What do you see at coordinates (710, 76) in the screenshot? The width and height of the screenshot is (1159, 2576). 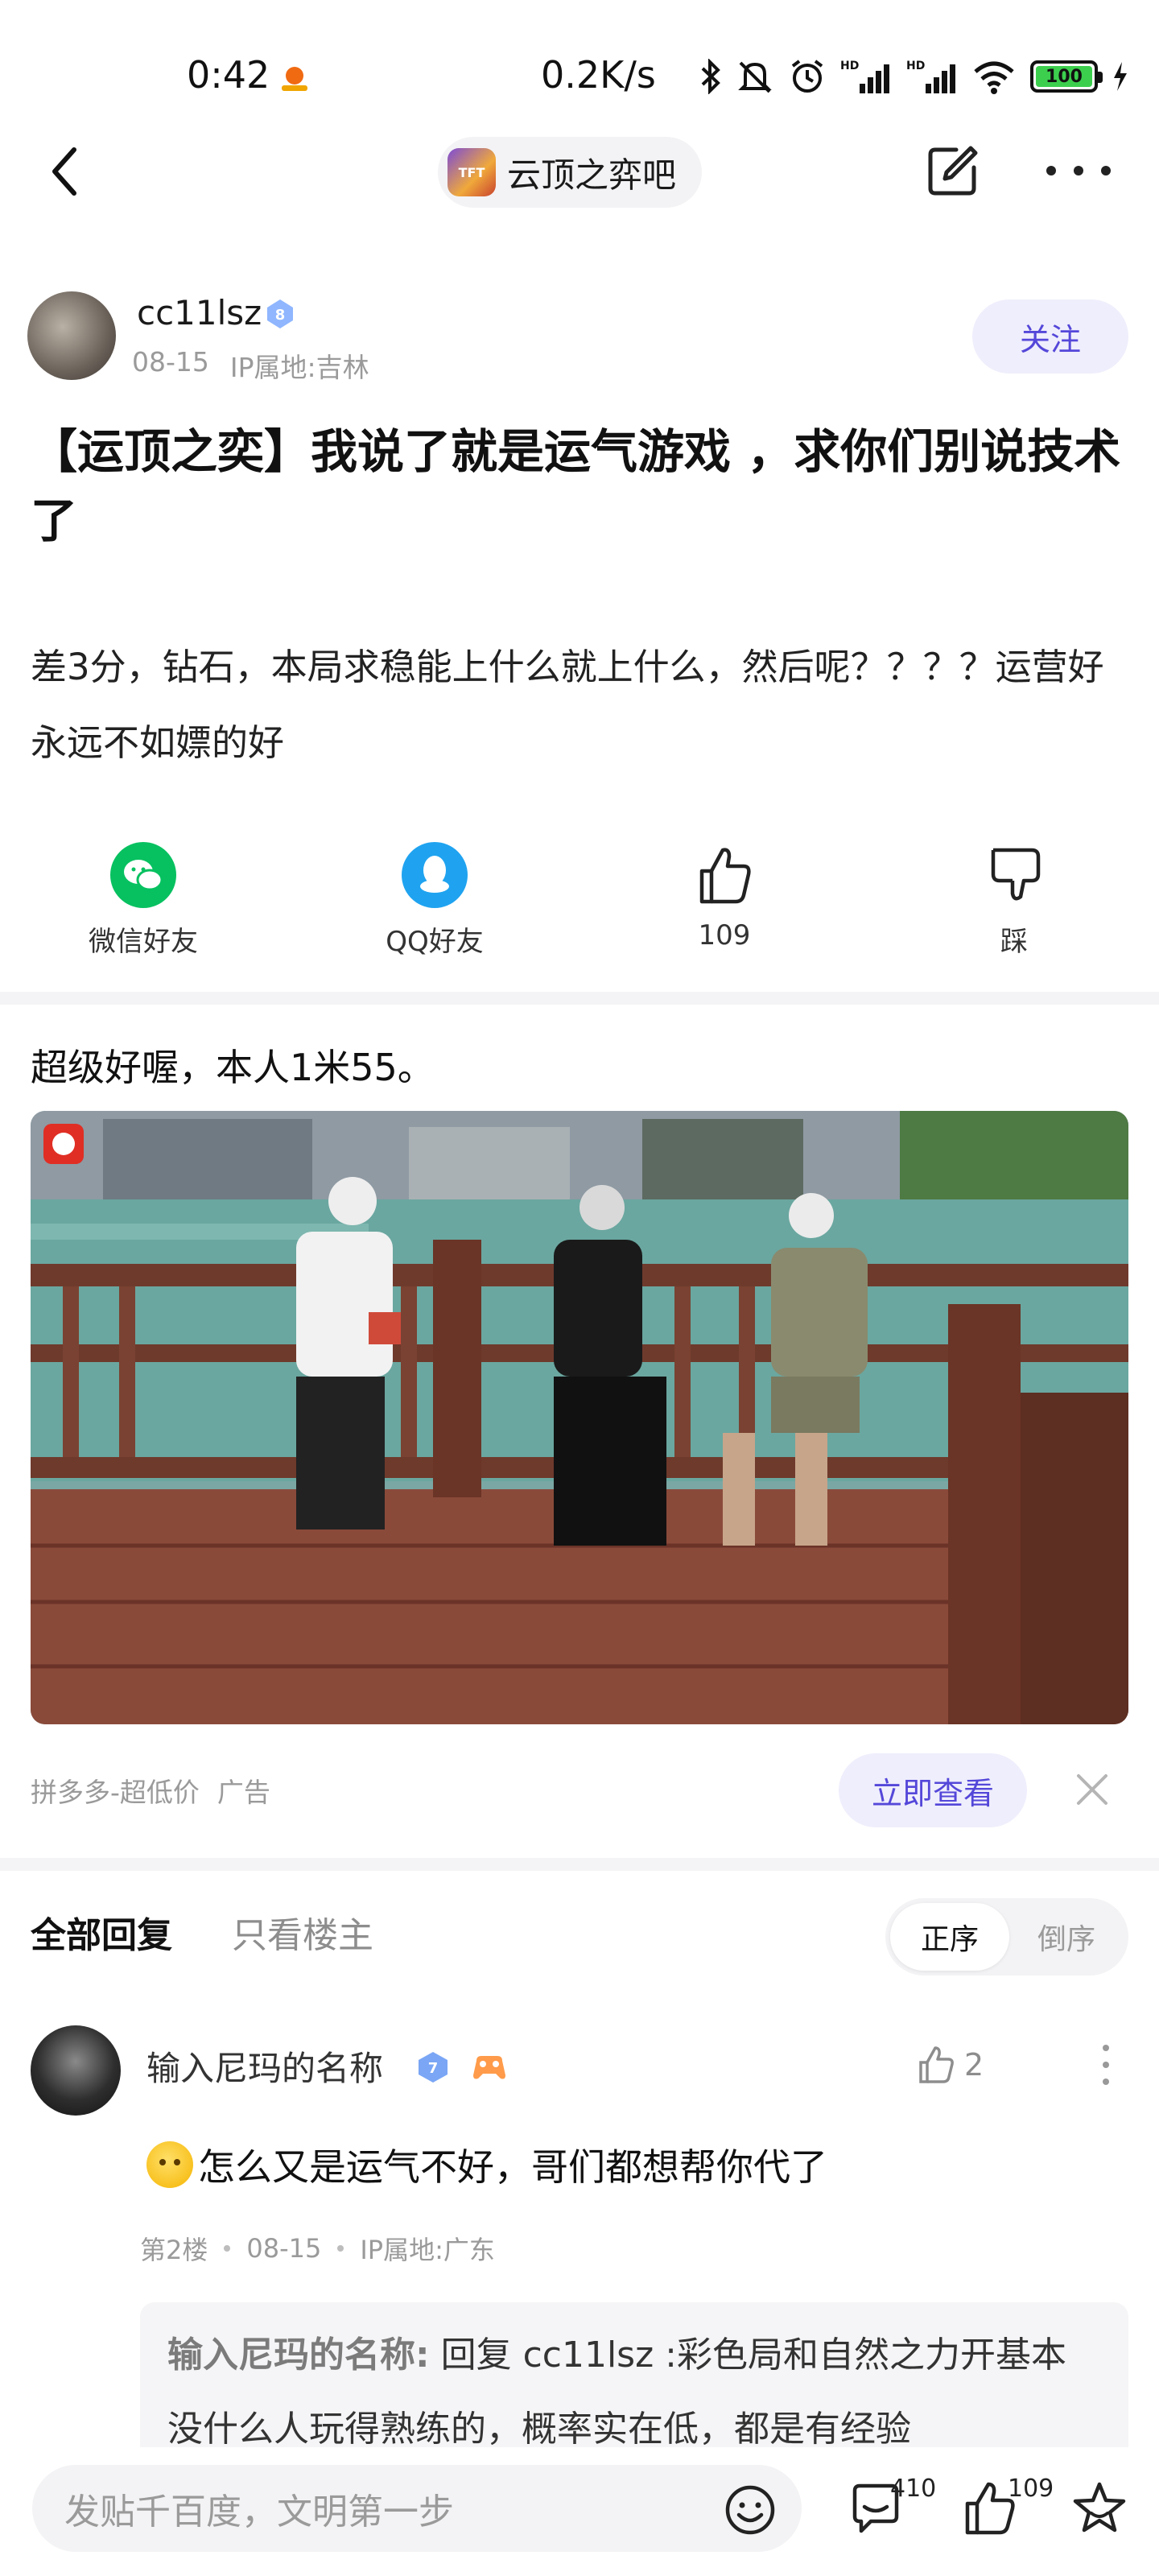 I see `bluetooth-icon` at bounding box center [710, 76].